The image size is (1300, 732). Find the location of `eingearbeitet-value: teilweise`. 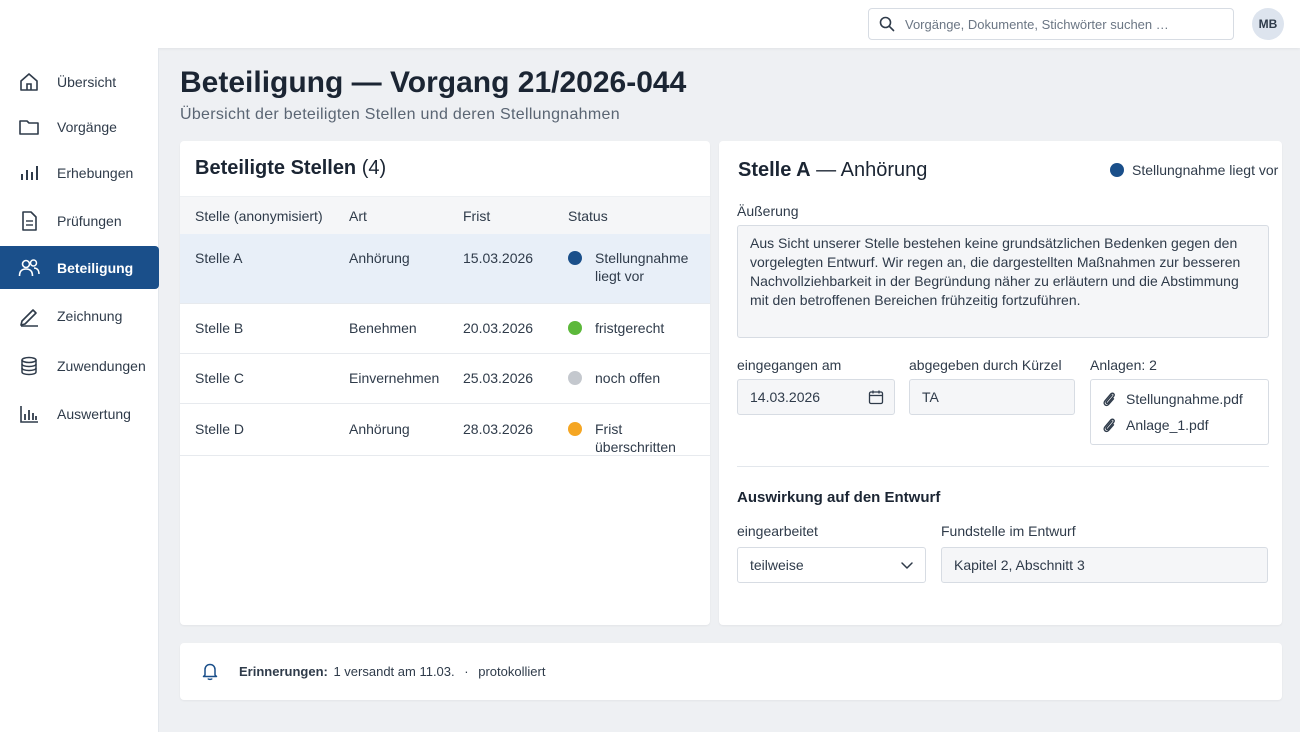

eingearbeitet-value: teilweise is located at coordinates (777, 565).